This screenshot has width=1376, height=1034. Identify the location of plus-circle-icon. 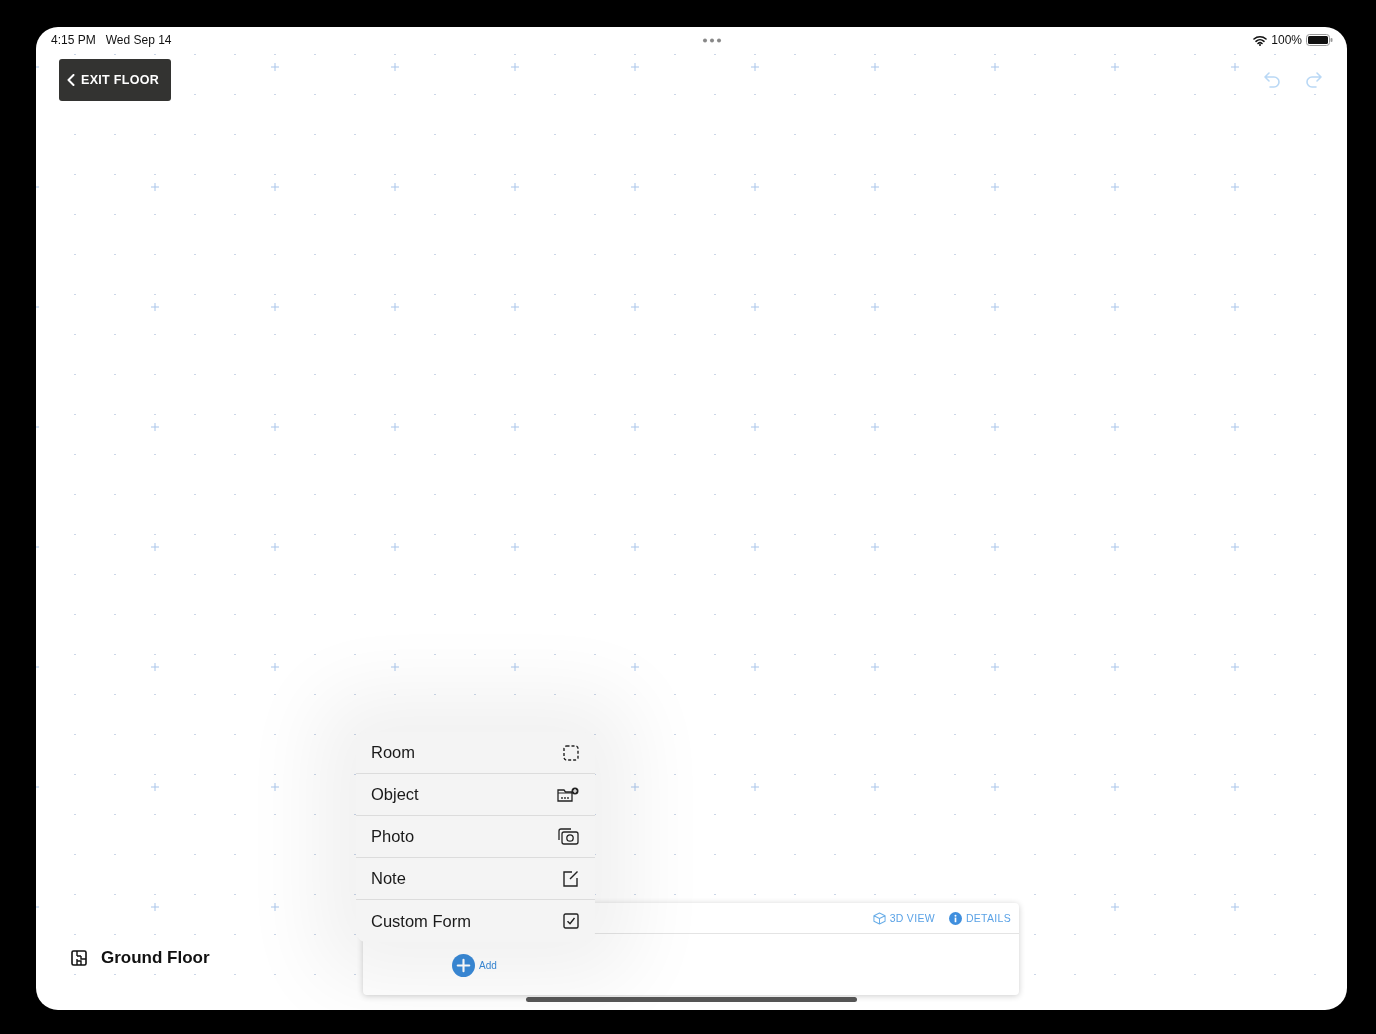
(463, 965).